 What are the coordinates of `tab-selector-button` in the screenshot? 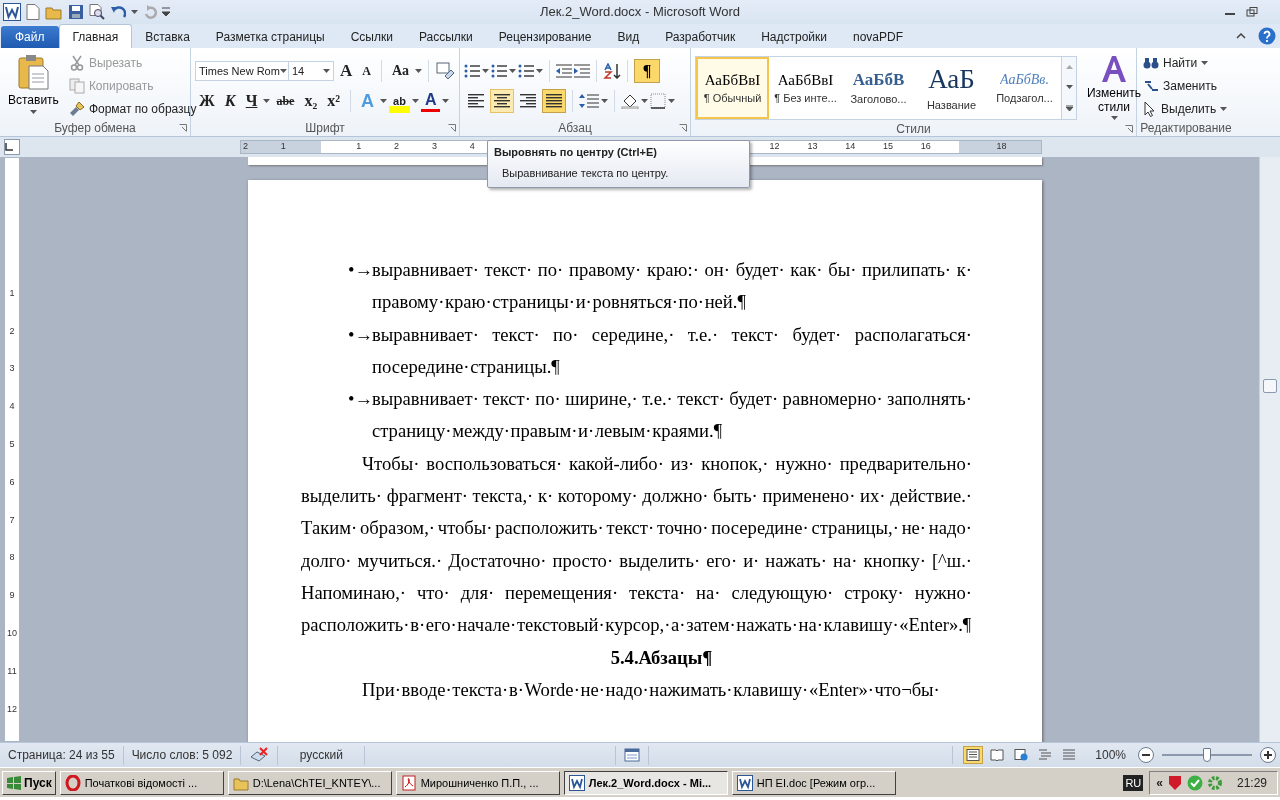 It's located at (12, 147).